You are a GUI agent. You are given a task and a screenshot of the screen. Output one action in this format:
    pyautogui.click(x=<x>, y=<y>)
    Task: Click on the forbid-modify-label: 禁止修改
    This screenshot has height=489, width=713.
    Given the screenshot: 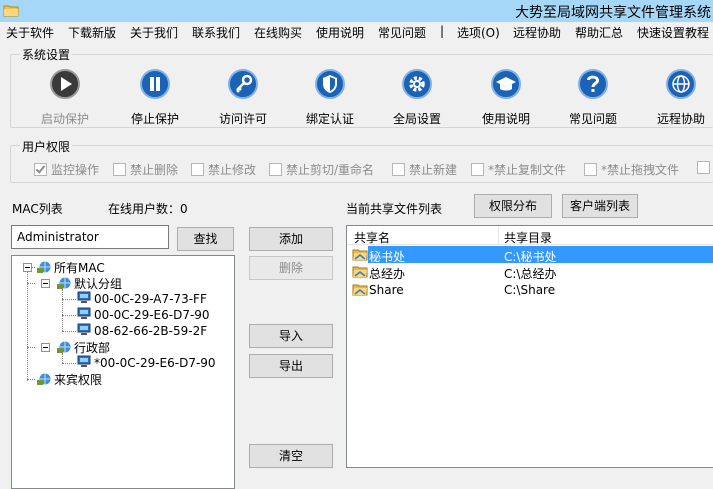 What is the action you would take?
    pyautogui.click(x=232, y=170)
    